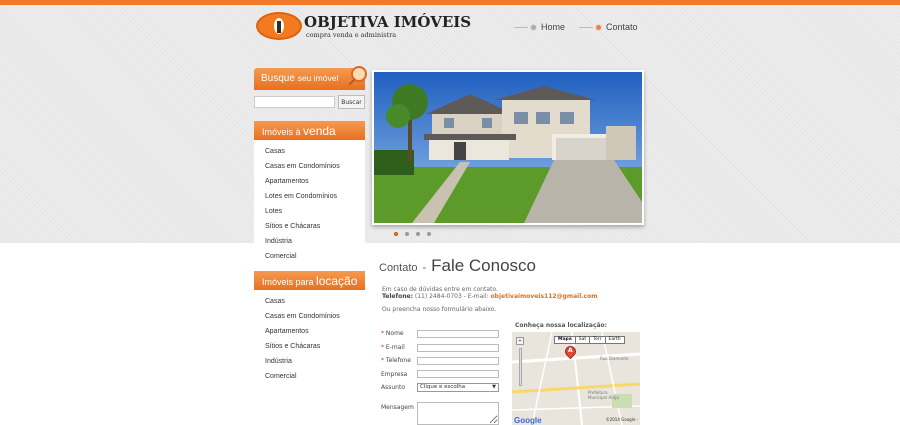 The image size is (900, 425). What do you see at coordinates (603, 395) in the screenshot?
I see `place-label: Prefeitura Municipal Arujá` at bounding box center [603, 395].